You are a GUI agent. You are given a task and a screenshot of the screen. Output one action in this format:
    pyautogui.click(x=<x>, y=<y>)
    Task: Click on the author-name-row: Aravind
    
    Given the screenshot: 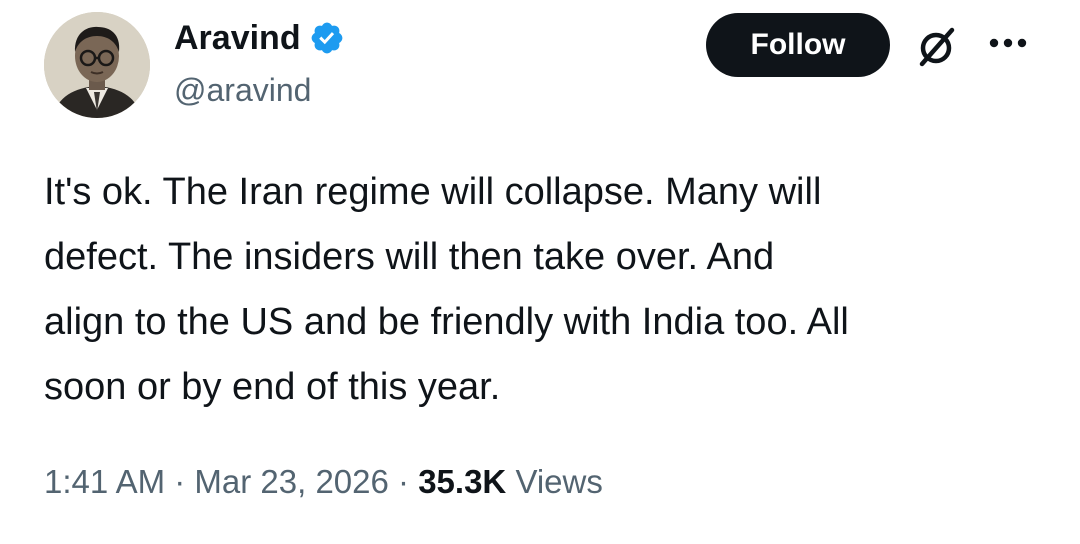 What is the action you would take?
    pyautogui.click(x=259, y=38)
    